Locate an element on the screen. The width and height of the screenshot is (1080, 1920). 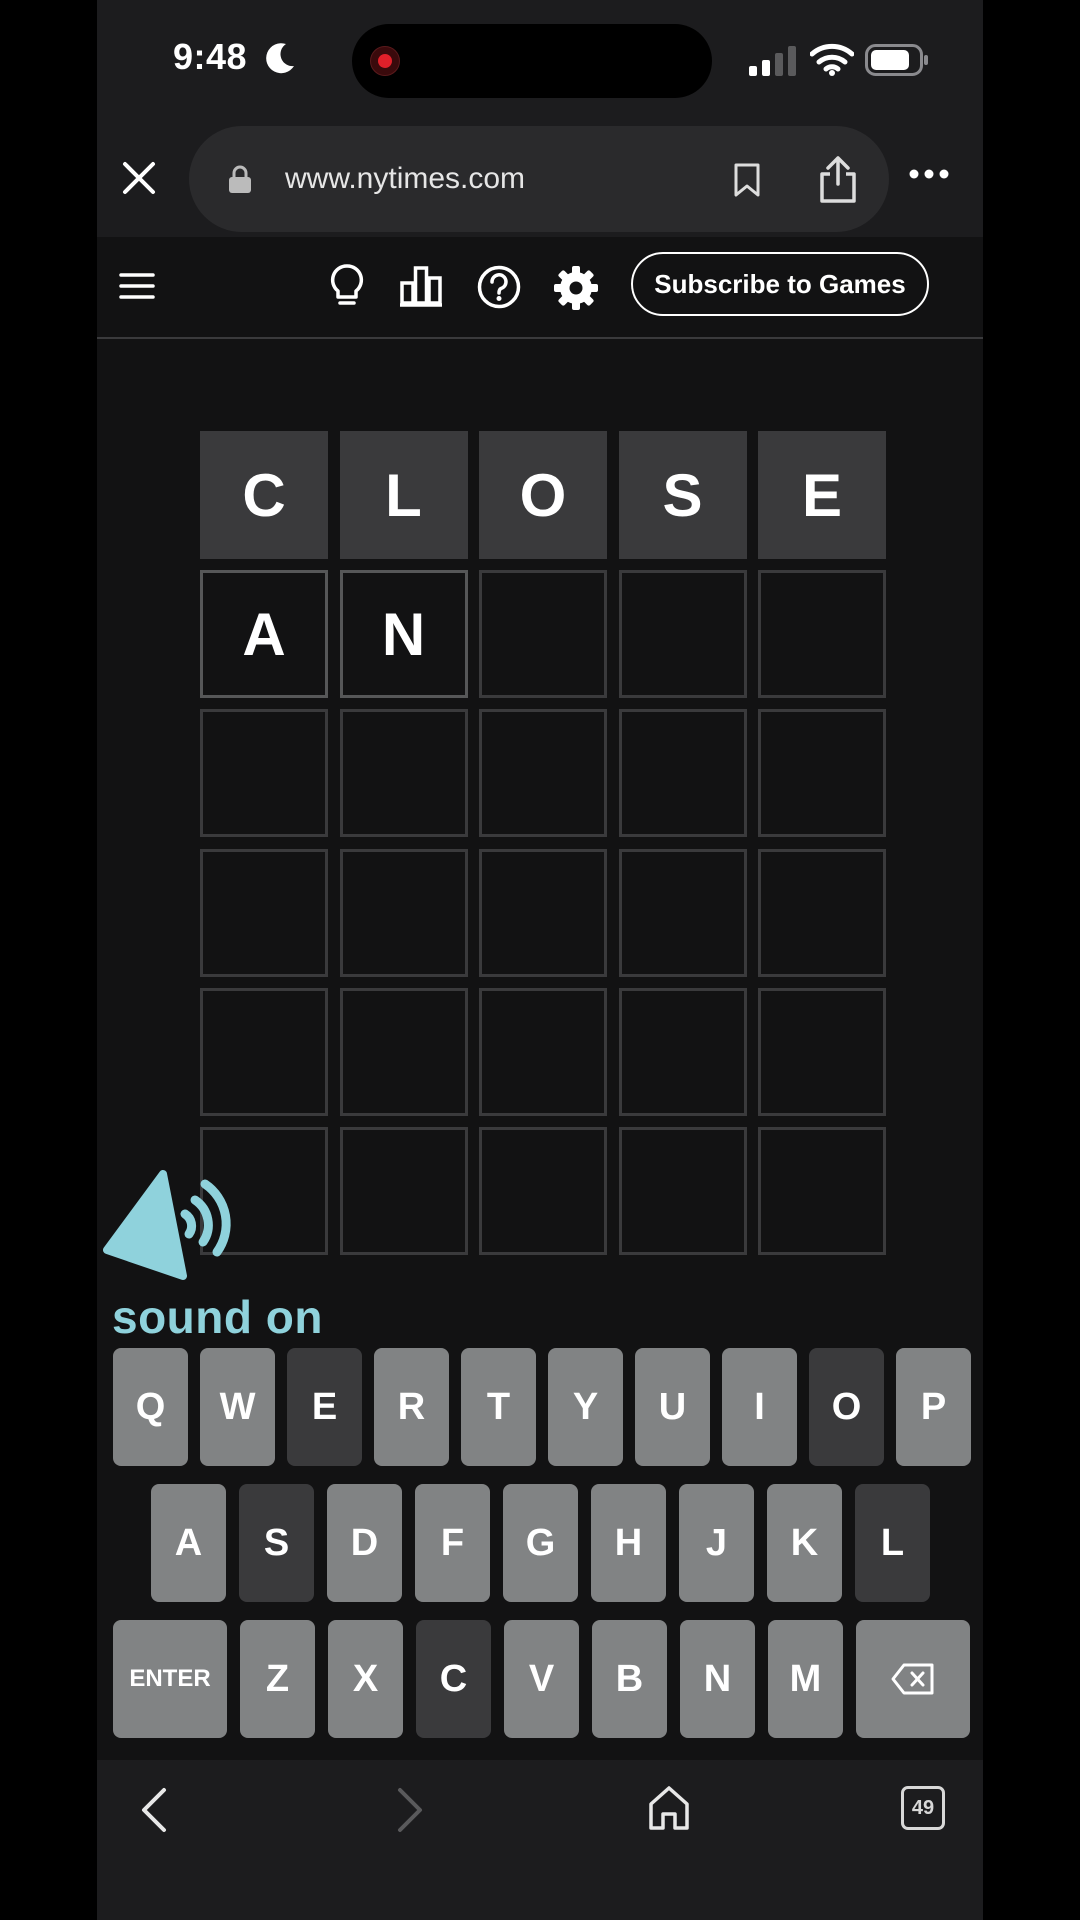
address-bar: www.nytimes.com is located at coordinates (539, 179).